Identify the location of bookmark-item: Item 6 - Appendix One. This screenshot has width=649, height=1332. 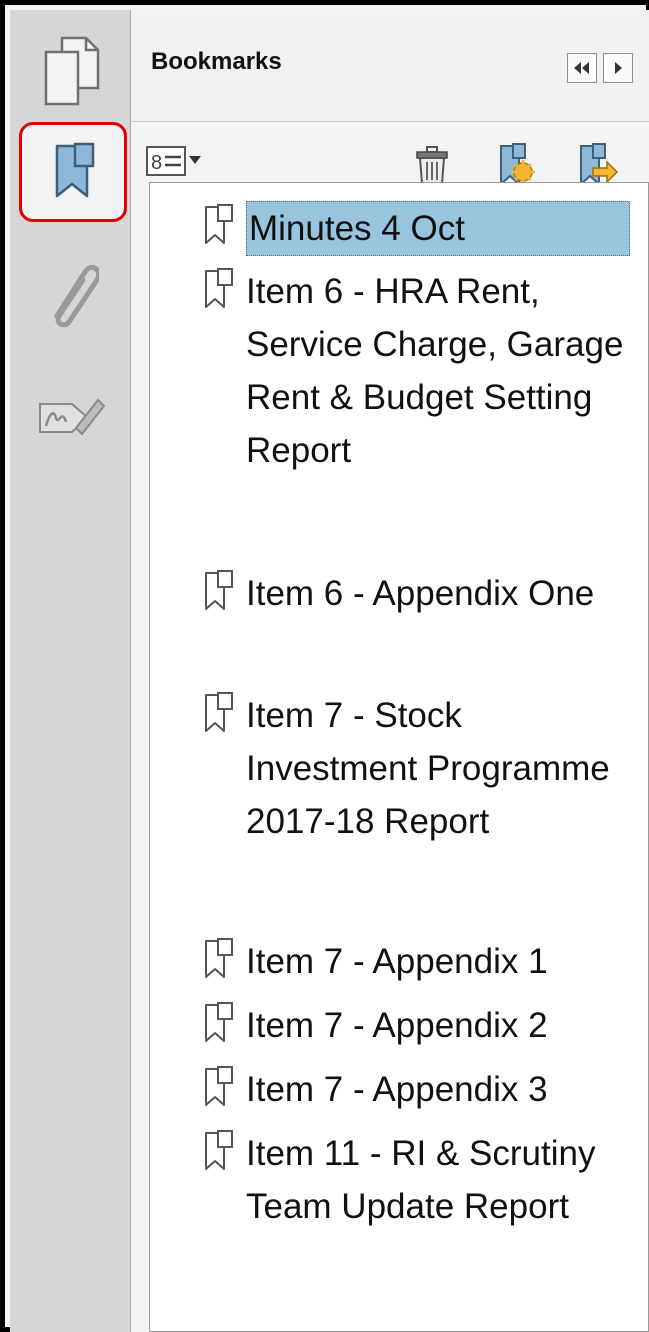
(416, 593).